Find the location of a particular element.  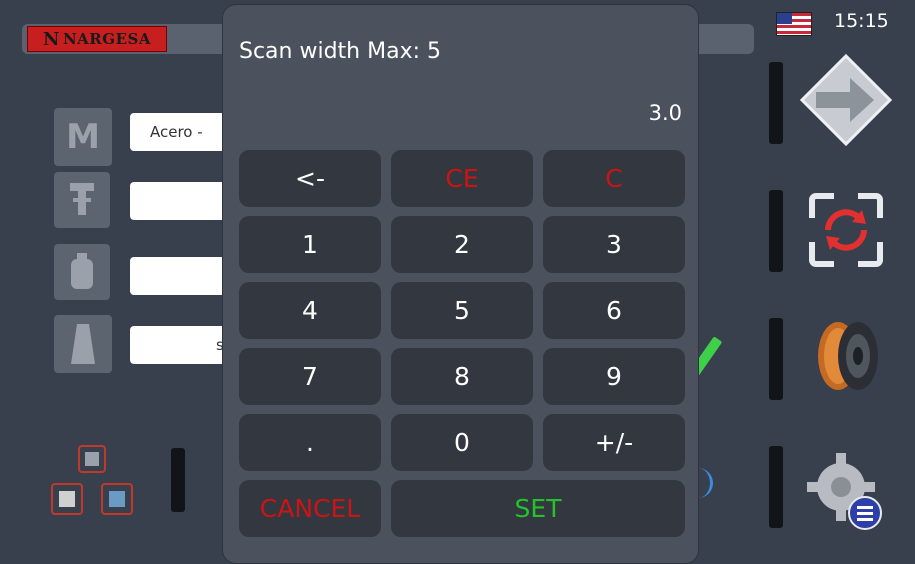

logo-letter: N is located at coordinates (51, 39).